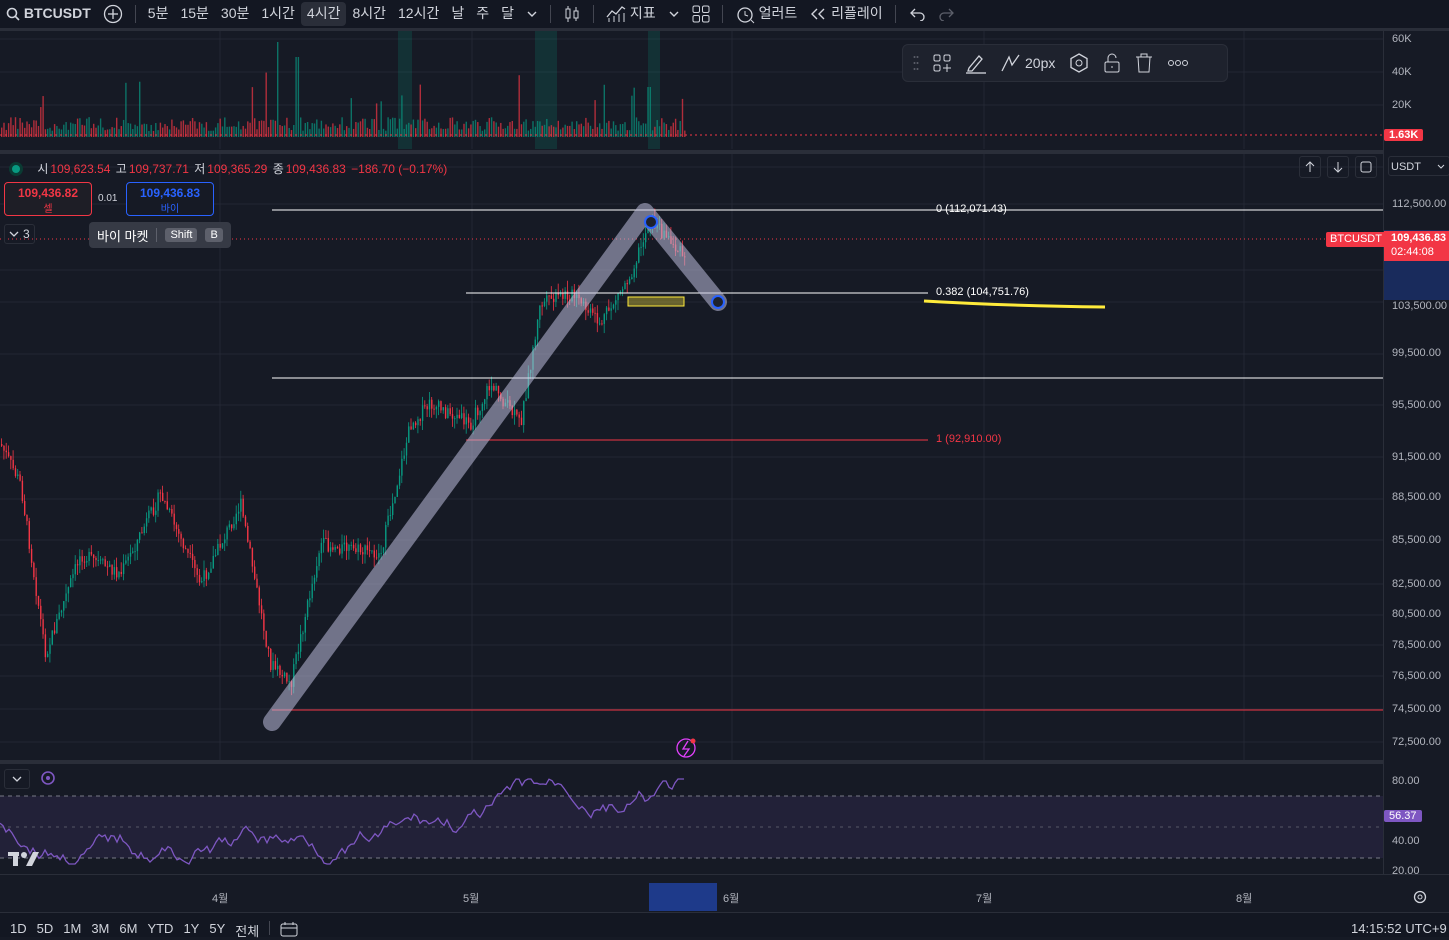  What do you see at coordinates (113, 14) in the screenshot?
I see `compare-button` at bounding box center [113, 14].